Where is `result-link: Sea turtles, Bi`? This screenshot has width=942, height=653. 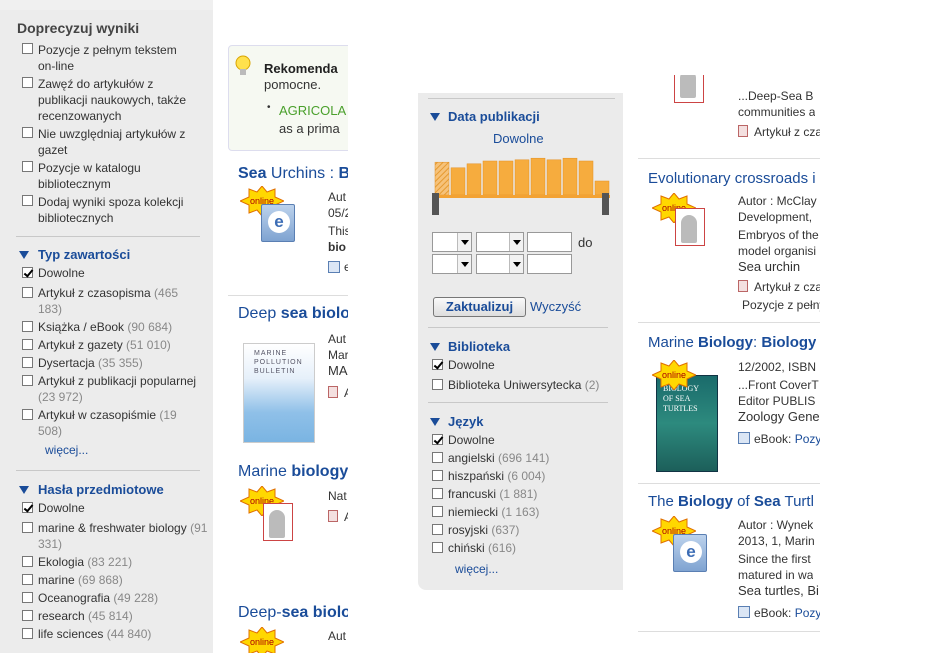
result-link: Sea turtles, Bi is located at coordinates (778, 591).